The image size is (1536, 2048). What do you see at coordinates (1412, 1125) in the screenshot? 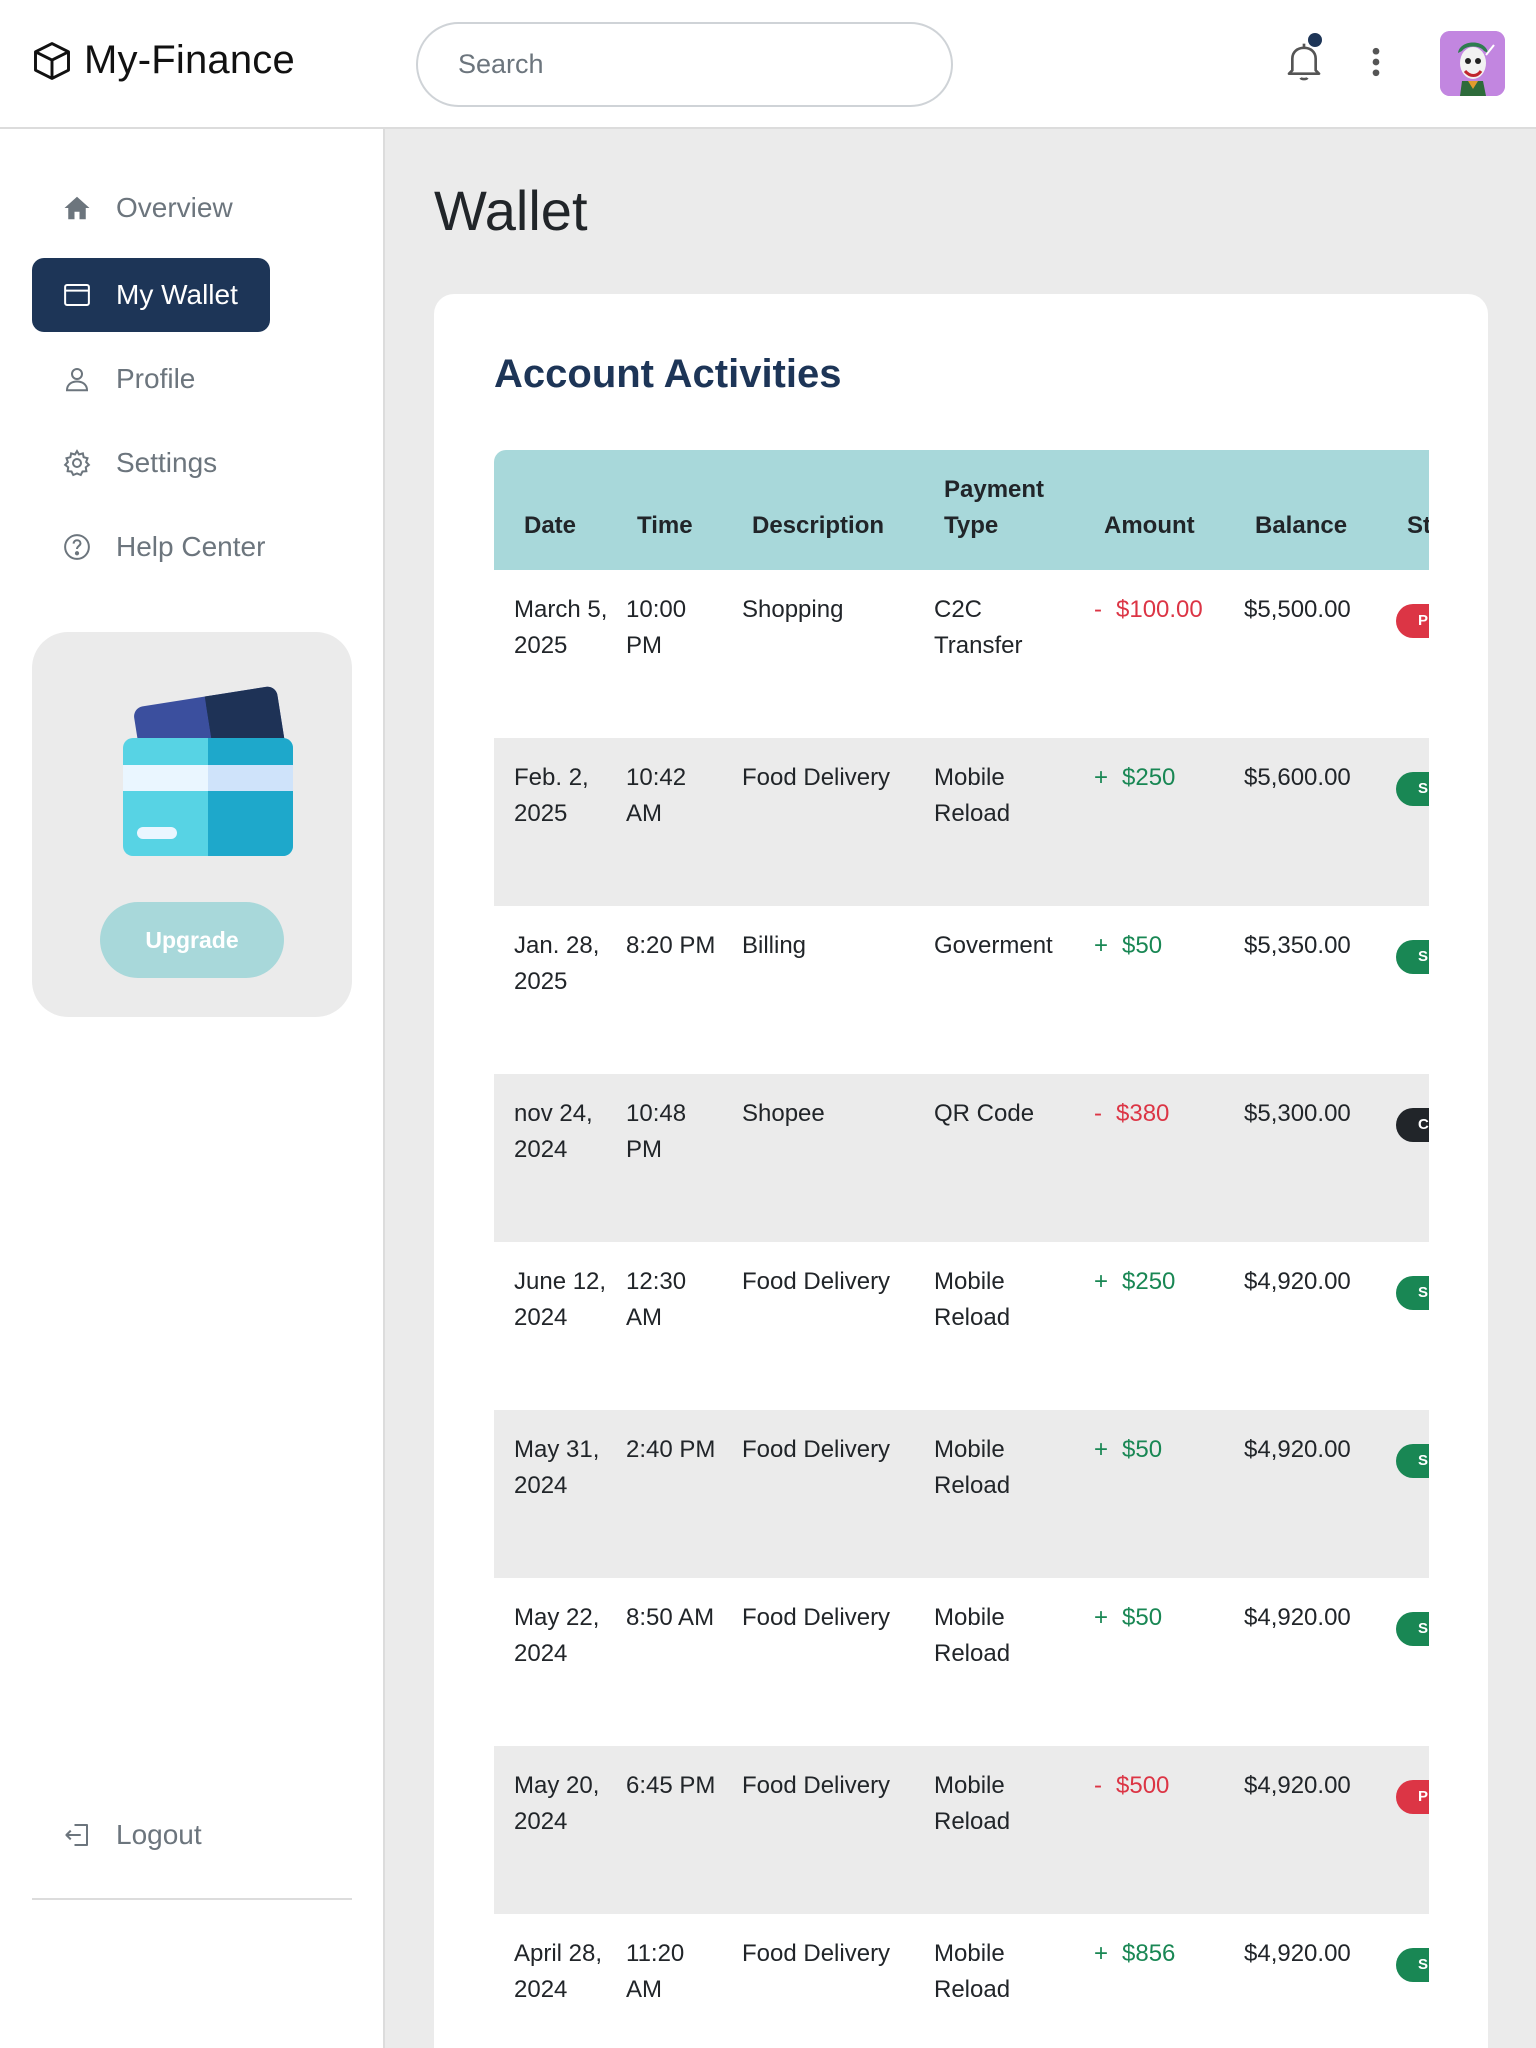
I see `status-badge: C` at bounding box center [1412, 1125].